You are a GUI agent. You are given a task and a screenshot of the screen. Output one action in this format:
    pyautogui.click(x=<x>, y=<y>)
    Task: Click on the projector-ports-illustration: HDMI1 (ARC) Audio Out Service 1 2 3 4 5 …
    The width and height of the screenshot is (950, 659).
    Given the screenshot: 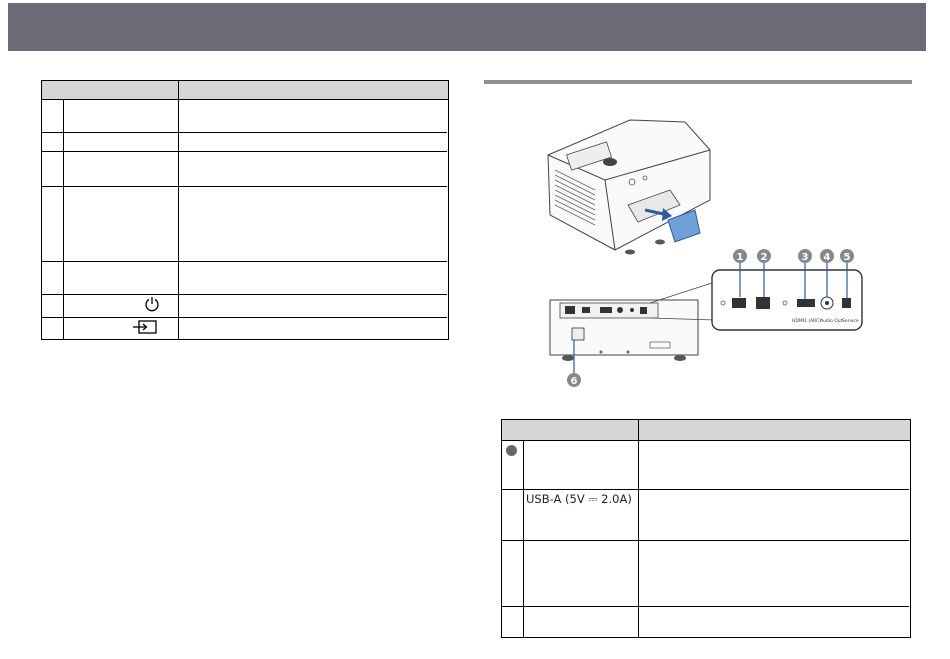 What is the action you would take?
    pyautogui.click(x=705, y=253)
    